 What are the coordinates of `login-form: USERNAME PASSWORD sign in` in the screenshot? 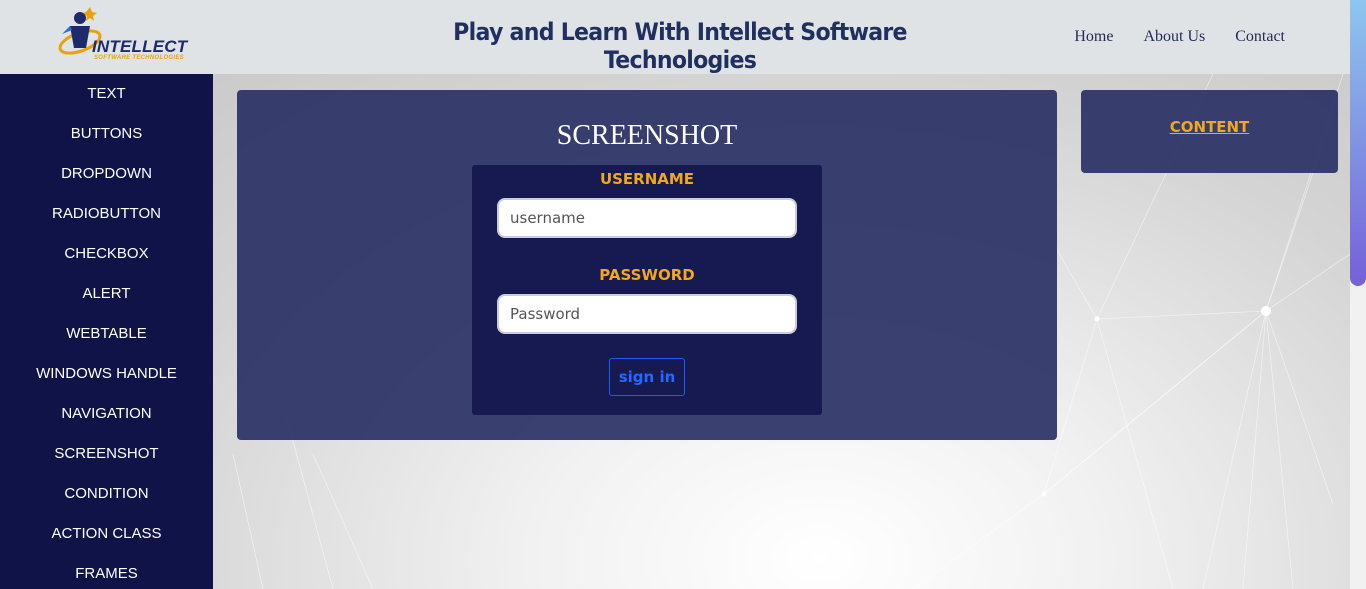 It's located at (647, 290).